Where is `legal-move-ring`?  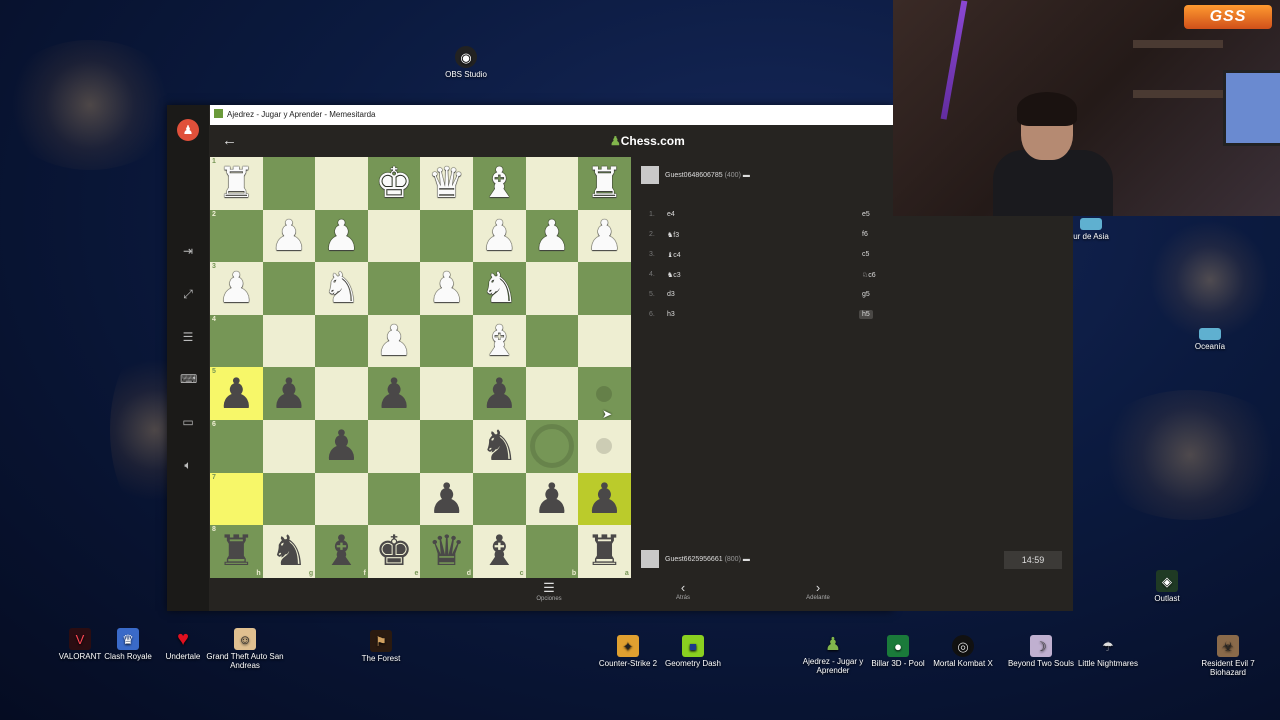
legal-move-ring is located at coordinates (551, 446).